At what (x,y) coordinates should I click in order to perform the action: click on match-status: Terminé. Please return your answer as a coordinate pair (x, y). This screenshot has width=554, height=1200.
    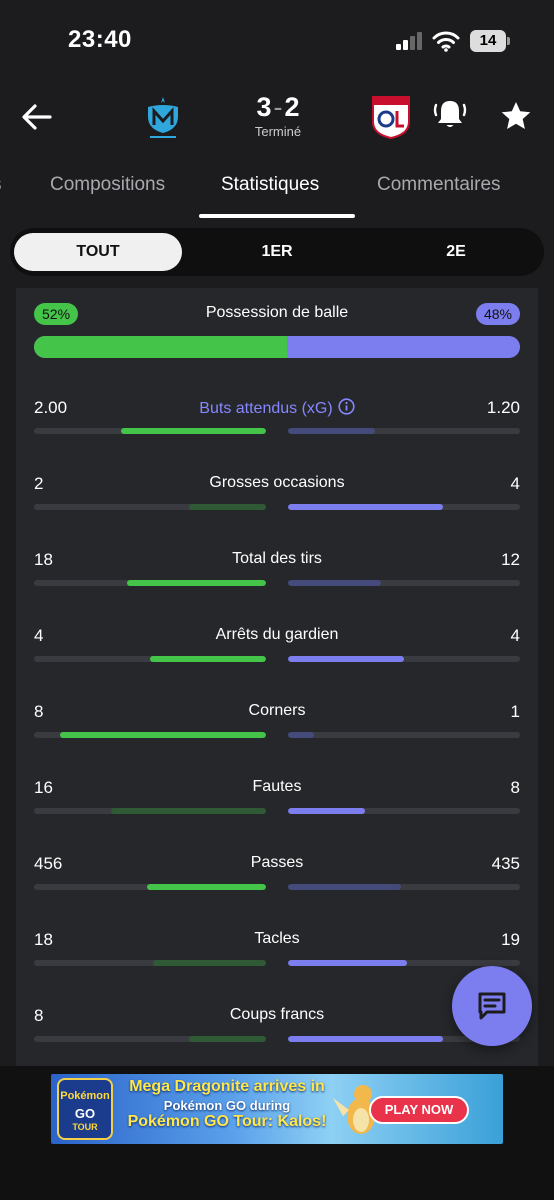
    Looking at the image, I should click on (278, 131).